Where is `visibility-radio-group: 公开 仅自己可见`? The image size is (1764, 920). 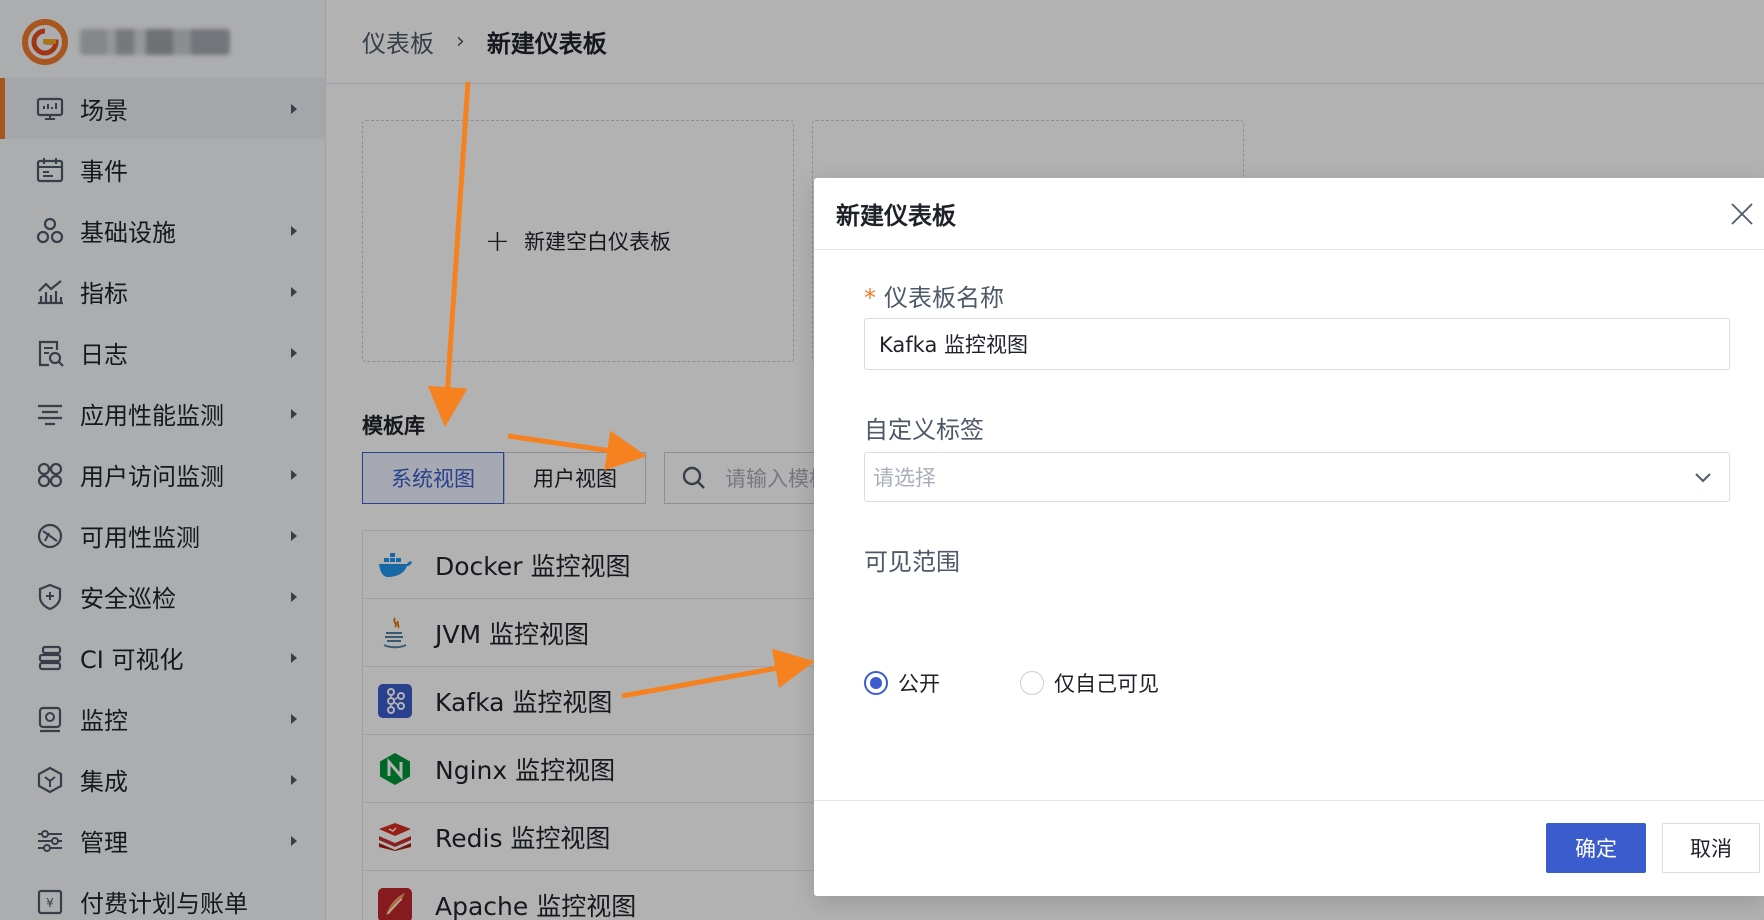
visibility-radio-group: 公开 仅自己可见 is located at coordinates (1051, 683).